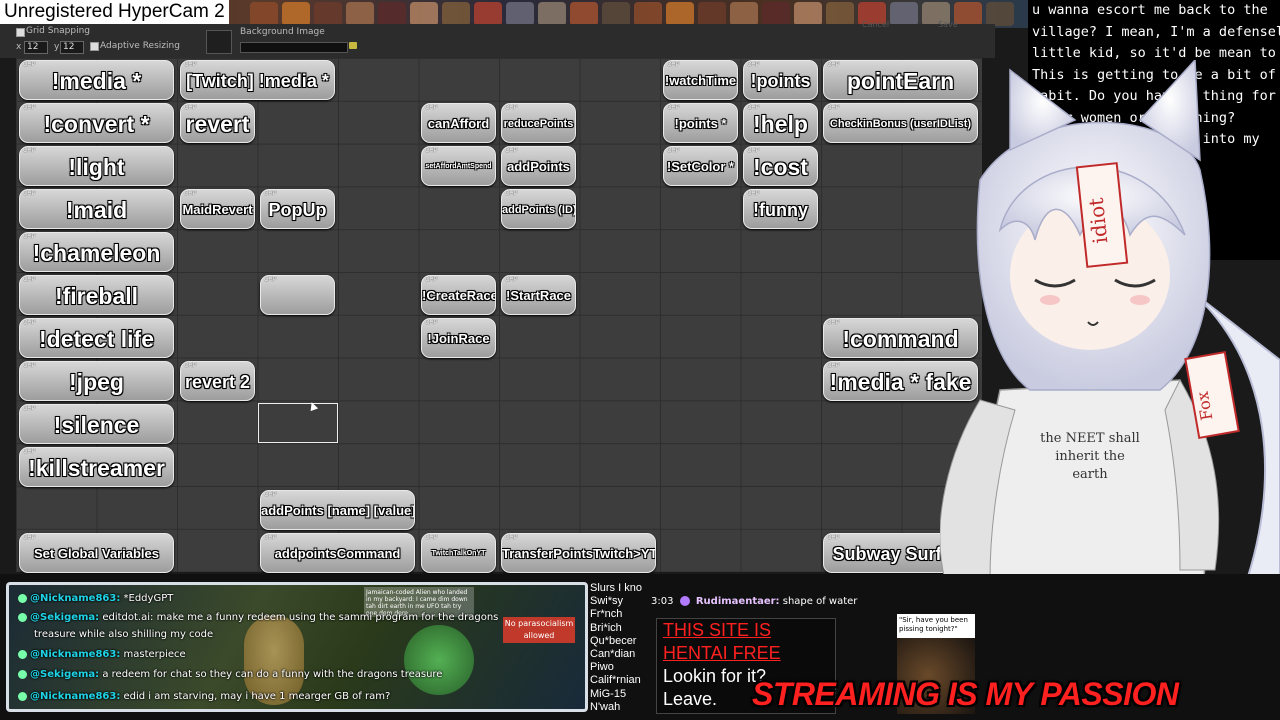  Describe the element at coordinates (297, 295) in the screenshot. I see `deck-button-blank: CHP` at that location.